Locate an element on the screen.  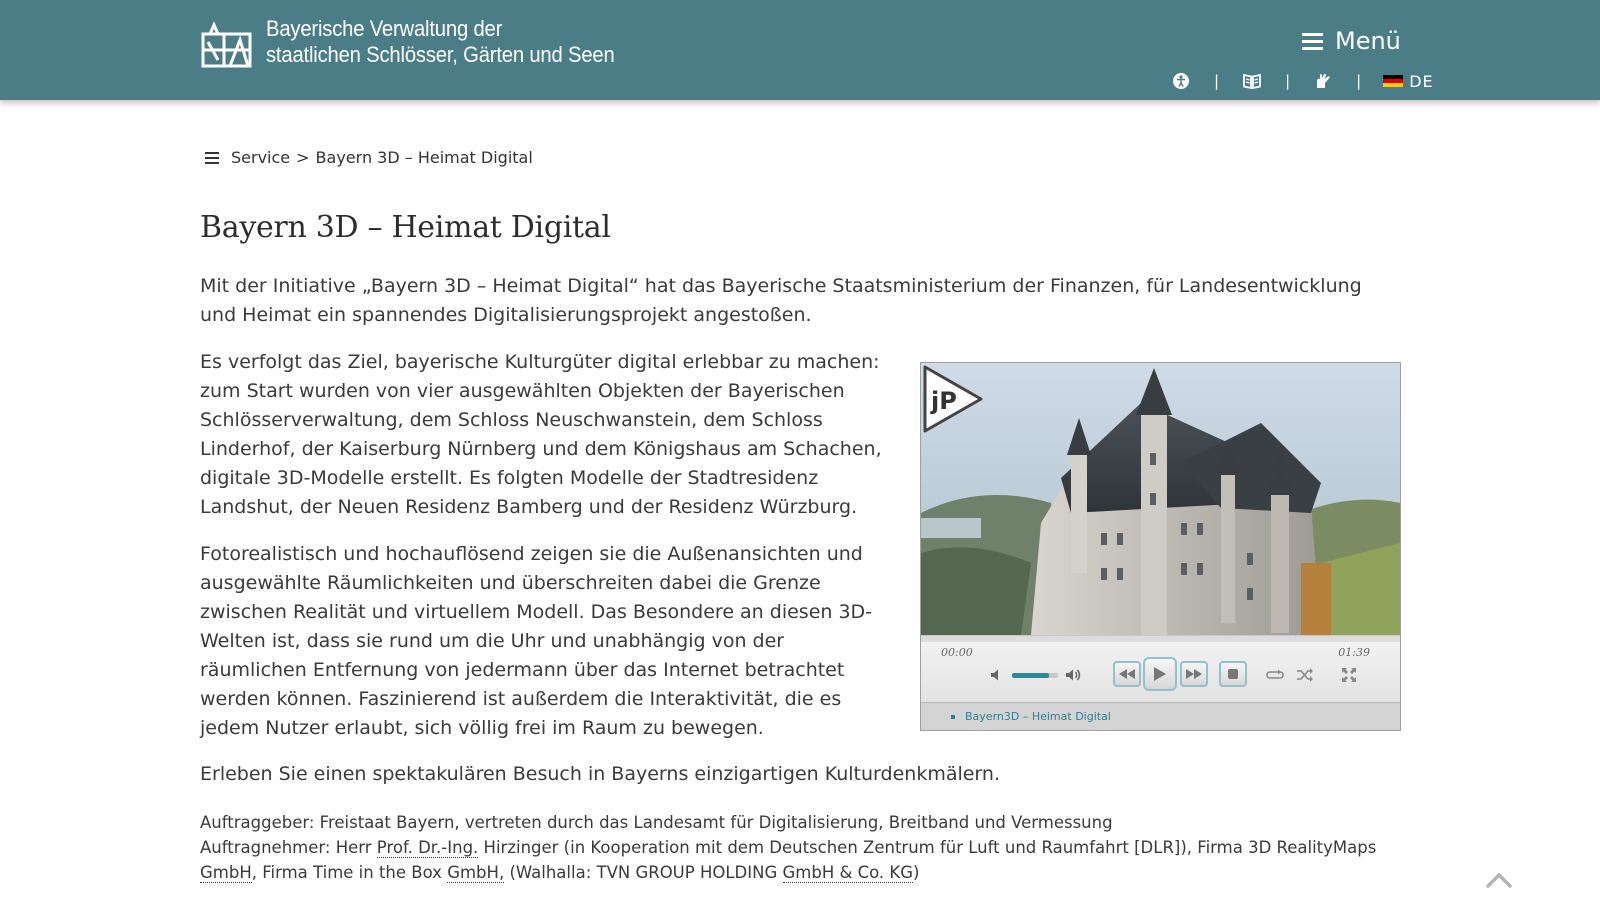
abbr-gmbh: GmbH is located at coordinates (226, 873).